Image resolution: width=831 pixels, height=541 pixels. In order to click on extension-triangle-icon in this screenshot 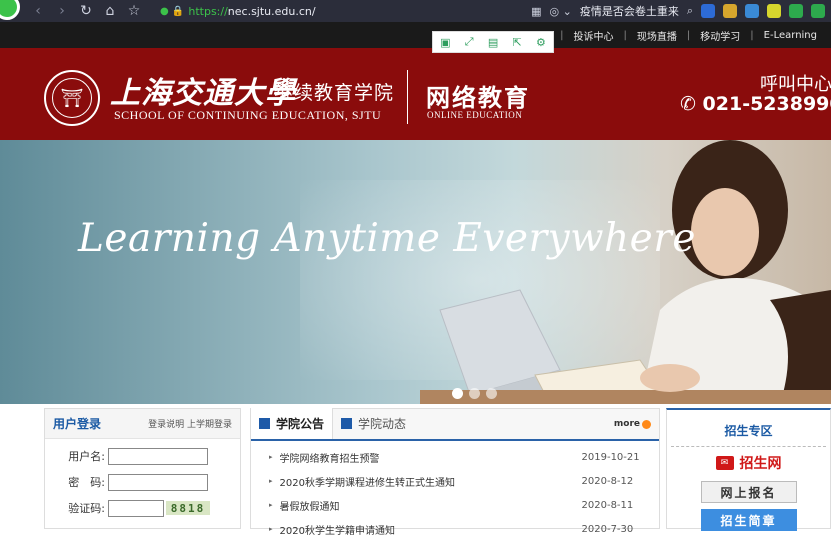, I will do `click(752, 11)`.